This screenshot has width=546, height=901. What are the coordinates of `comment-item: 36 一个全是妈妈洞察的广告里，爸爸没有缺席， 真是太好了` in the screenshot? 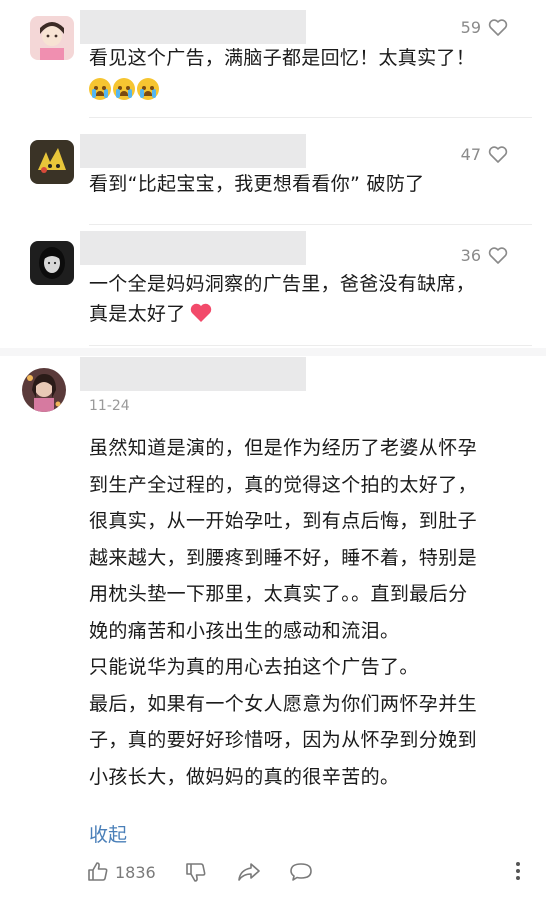 It's located at (273, 287).